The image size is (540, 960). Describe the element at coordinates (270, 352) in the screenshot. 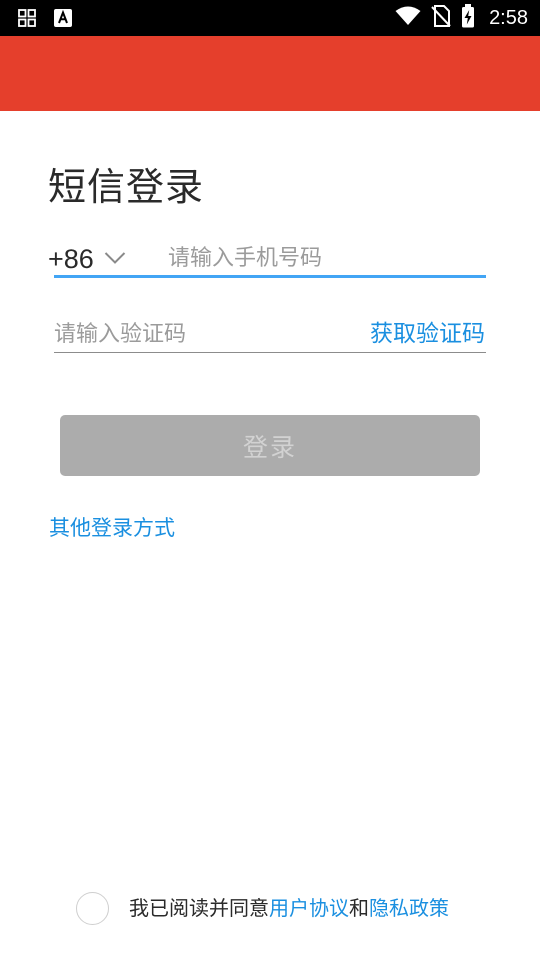

I see `code-input-underline` at that location.